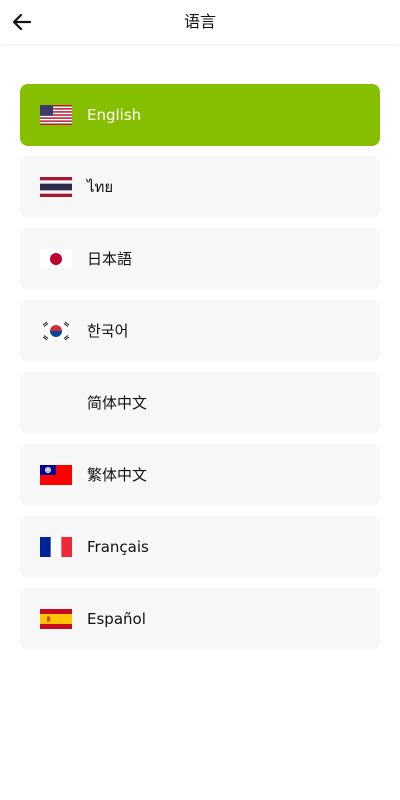  I want to click on language-label: ไทย, so click(100, 187).